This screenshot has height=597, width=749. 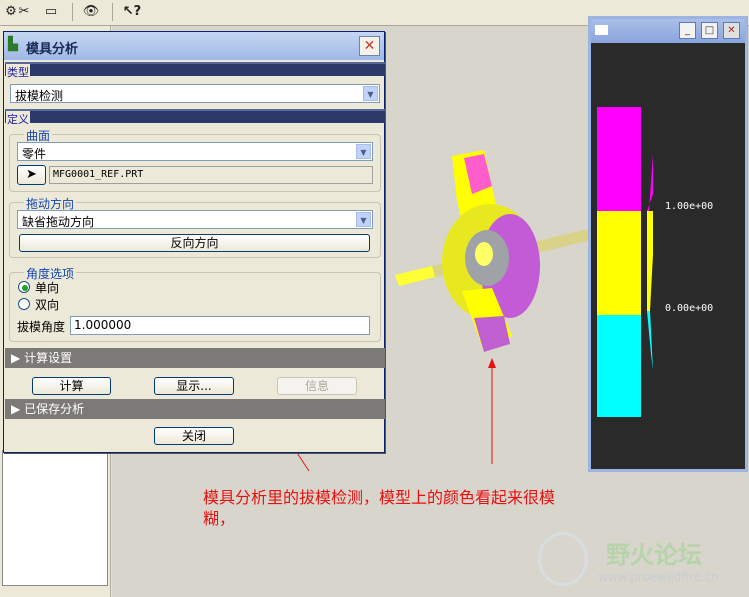 I want to click on watermark-url: www.proewildfire.cn, so click(x=658, y=577).